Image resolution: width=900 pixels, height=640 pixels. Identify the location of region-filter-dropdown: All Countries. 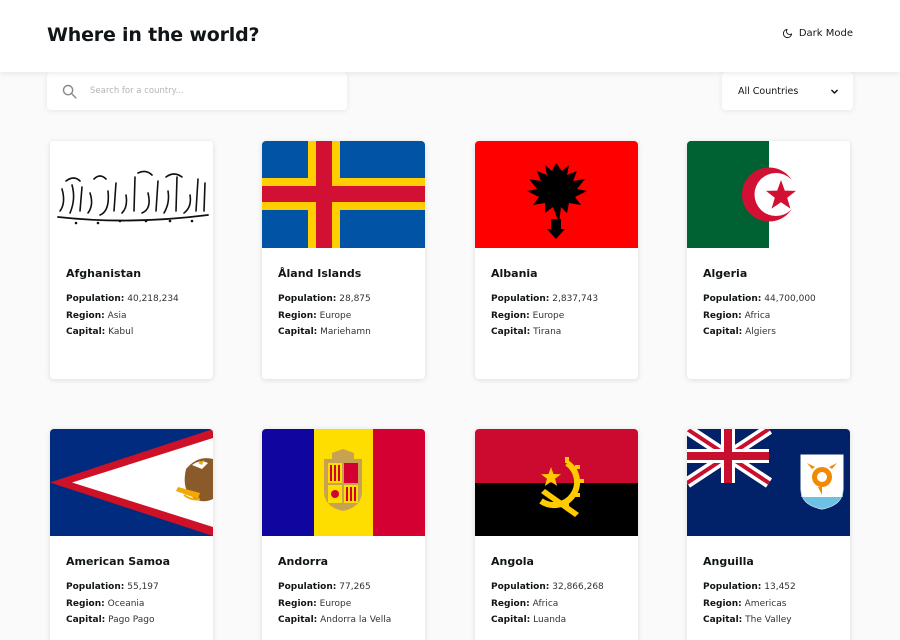
(787, 91).